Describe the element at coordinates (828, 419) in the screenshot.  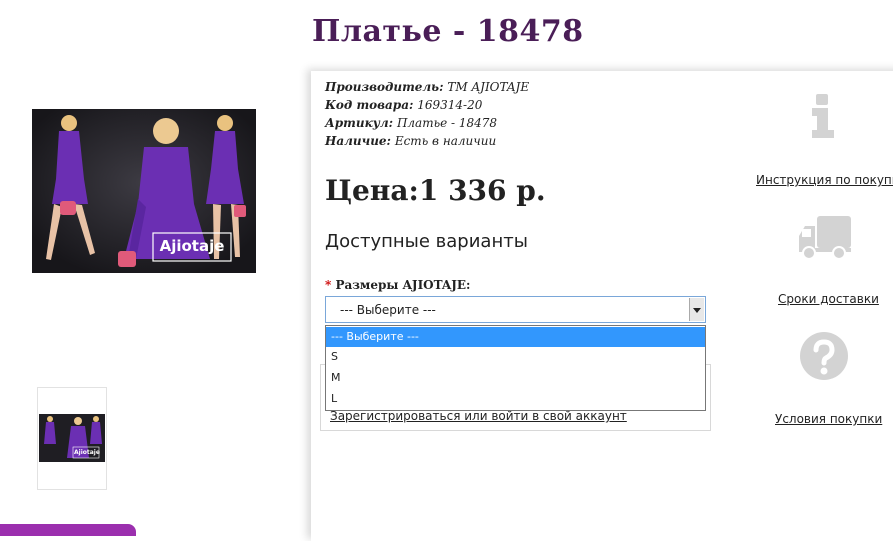
I see `terms-link: Условия покупки` at that location.